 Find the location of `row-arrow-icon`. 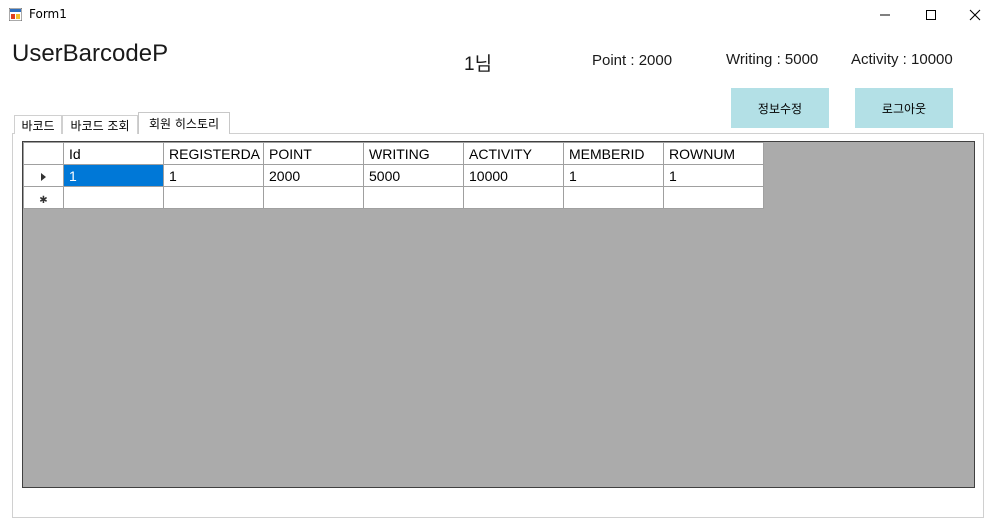

row-arrow-icon is located at coordinates (43, 176).